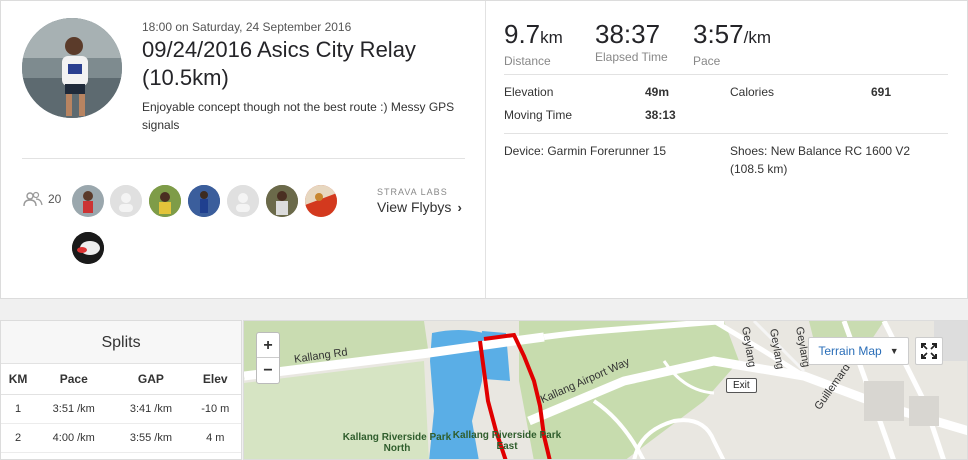 This screenshot has height=460, width=968. I want to click on map-type-select: Terrain Map ▼, so click(858, 351).